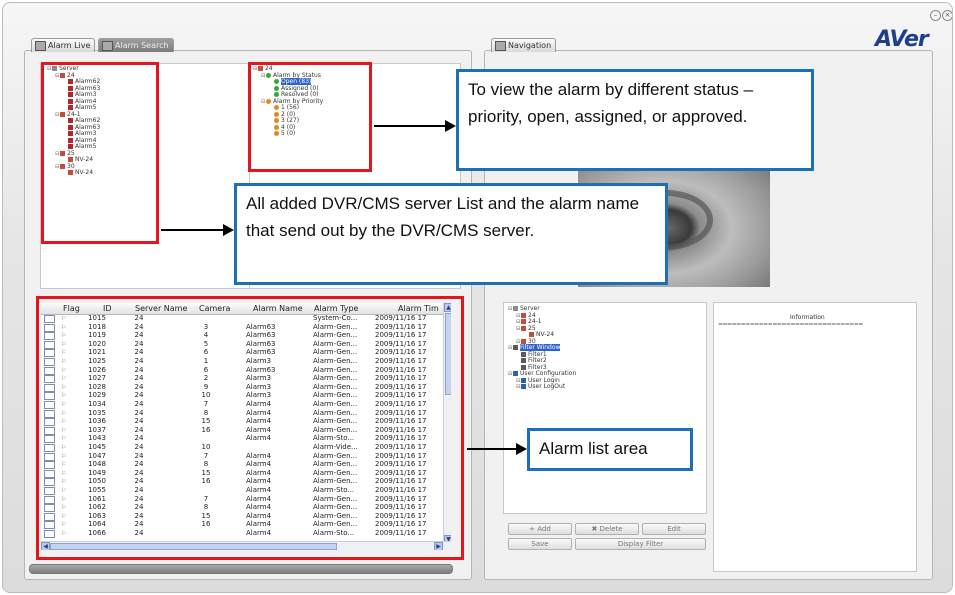 The image size is (955, 595). I want to click on server-list-highlight, so click(100, 153).